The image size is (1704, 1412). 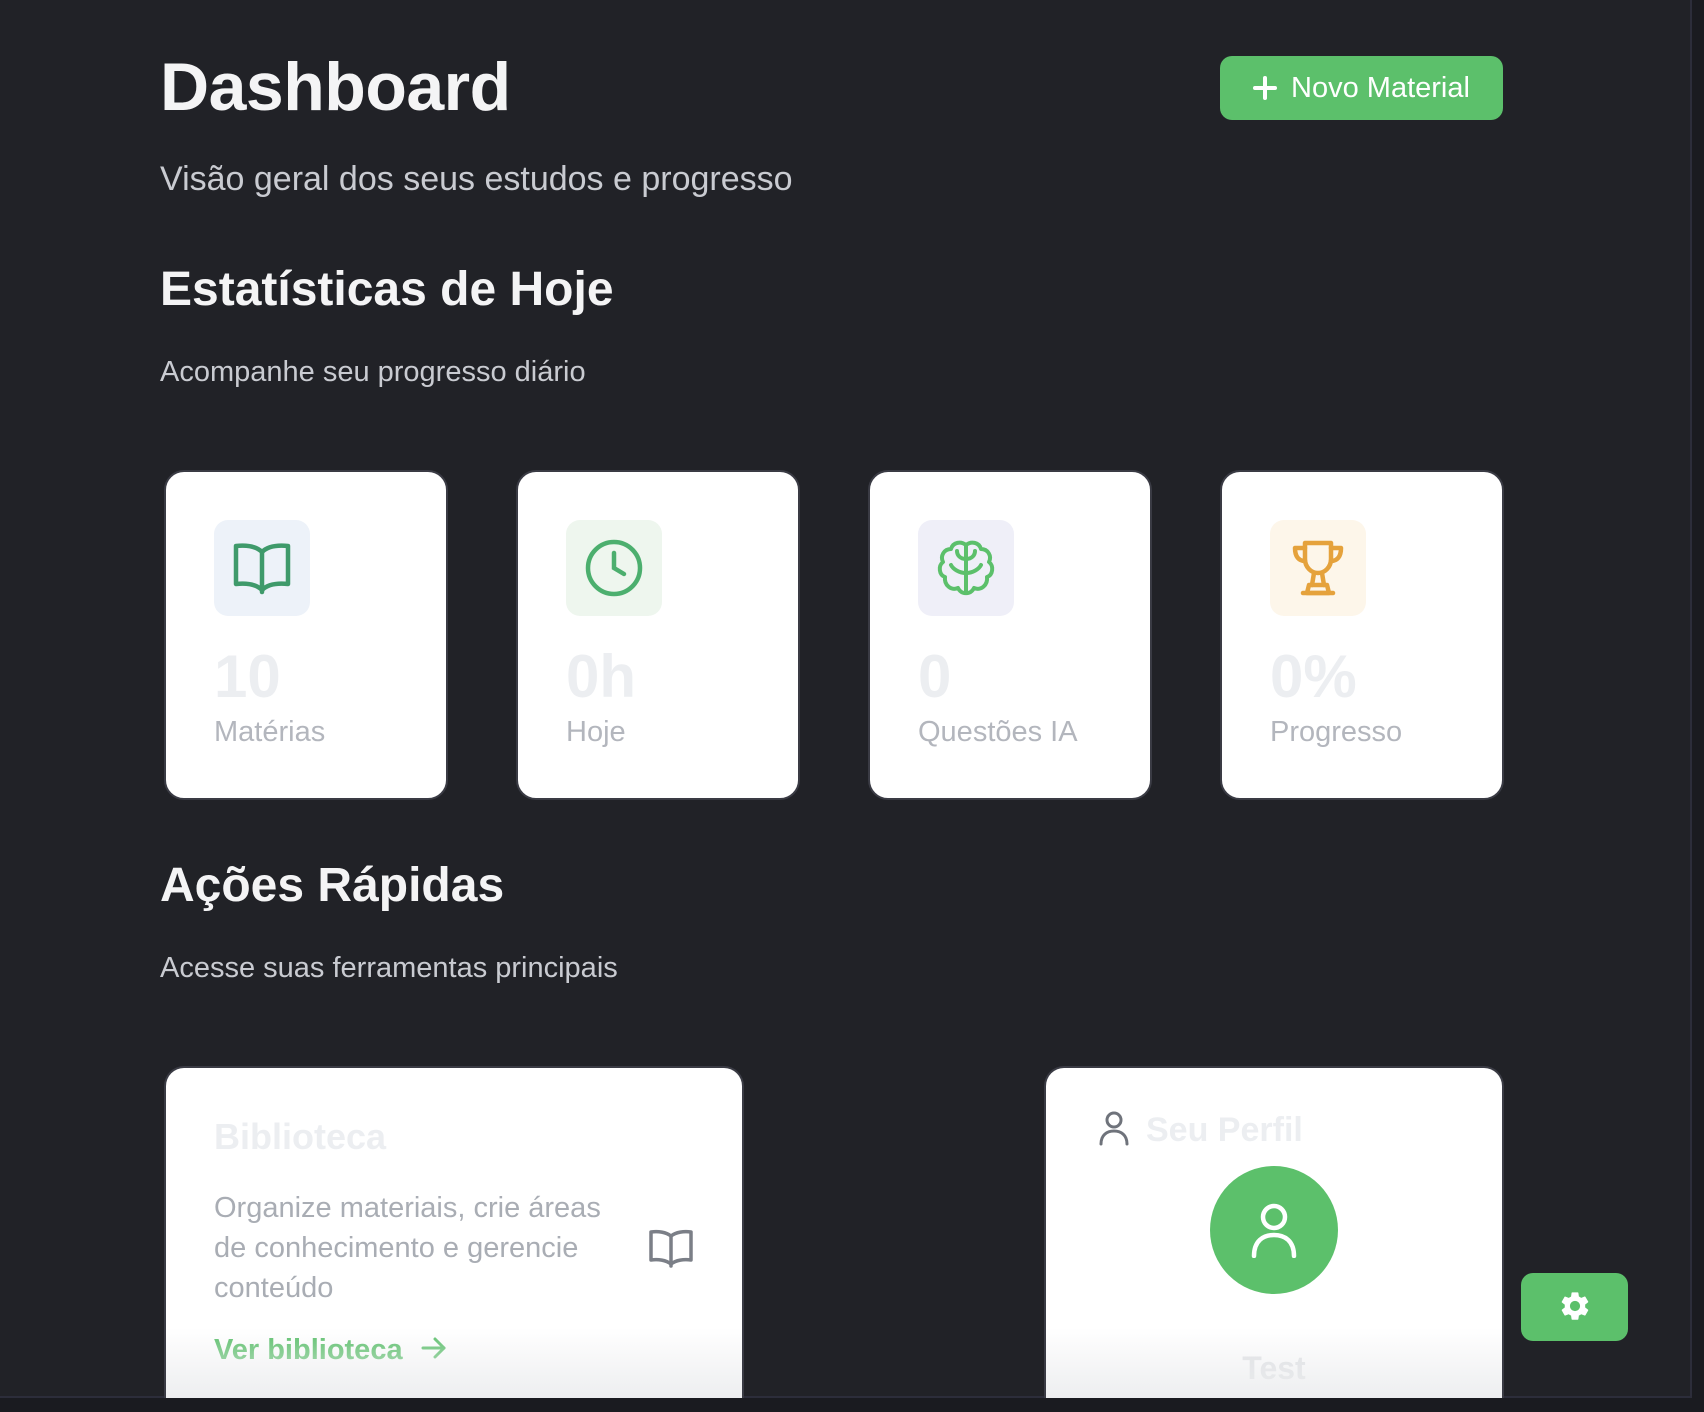 What do you see at coordinates (1274, 1368) in the screenshot?
I see `profile-name: Test` at bounding box center [1274, 1368].